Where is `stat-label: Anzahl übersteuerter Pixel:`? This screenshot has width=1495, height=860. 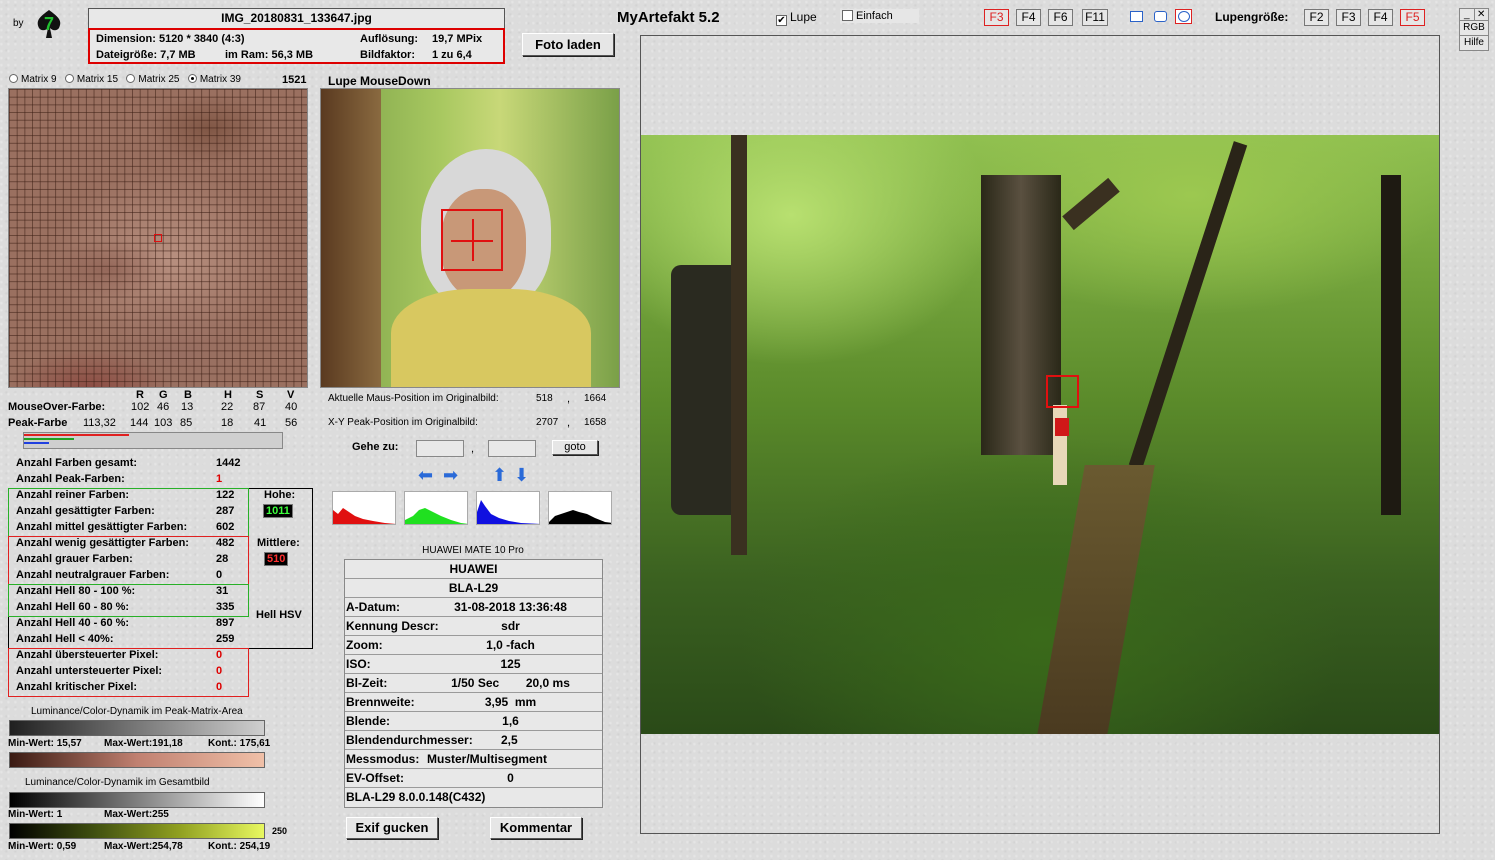
stat-label: Anzahl übersteuerter Pixel: is located at coordinates (87, 655).